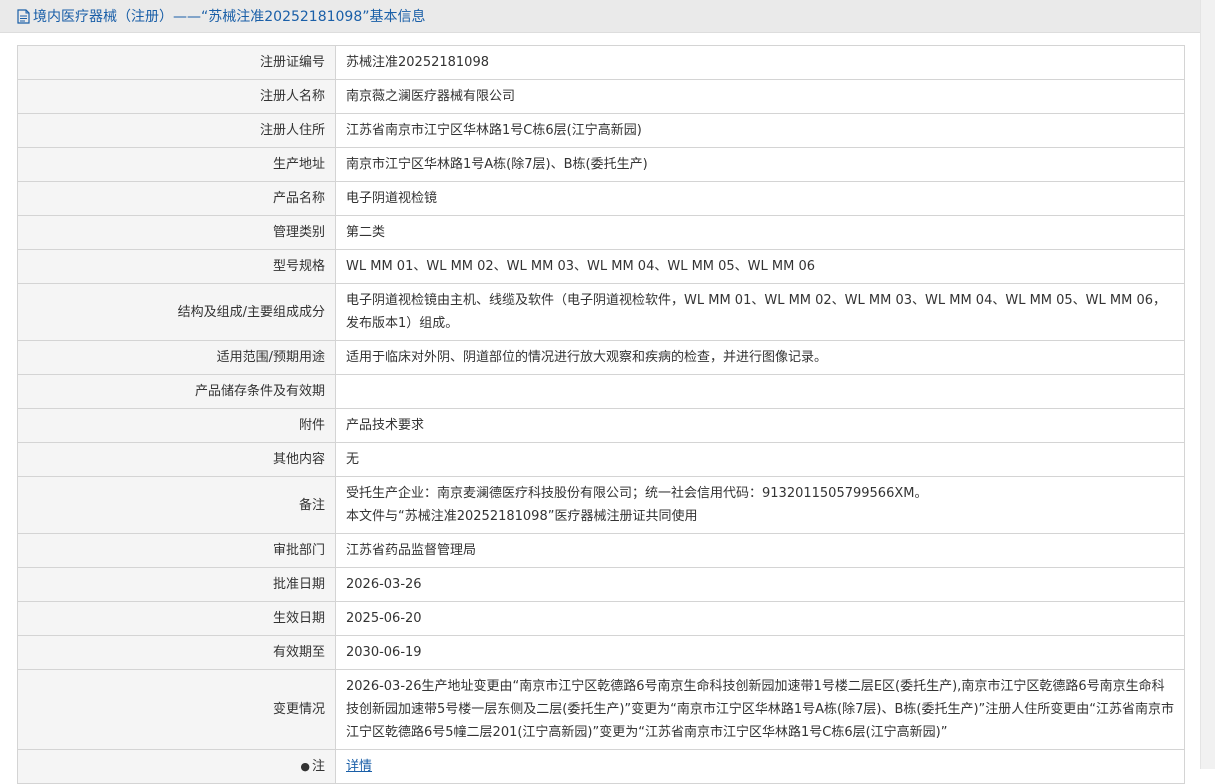 Image resolution: width=1215 pixels, height=784 pixels. Describe the element at coordinates (411, 550) in the screenshot. I see `approval-department-value-line: 江苏省药品监督管理局` at that location.